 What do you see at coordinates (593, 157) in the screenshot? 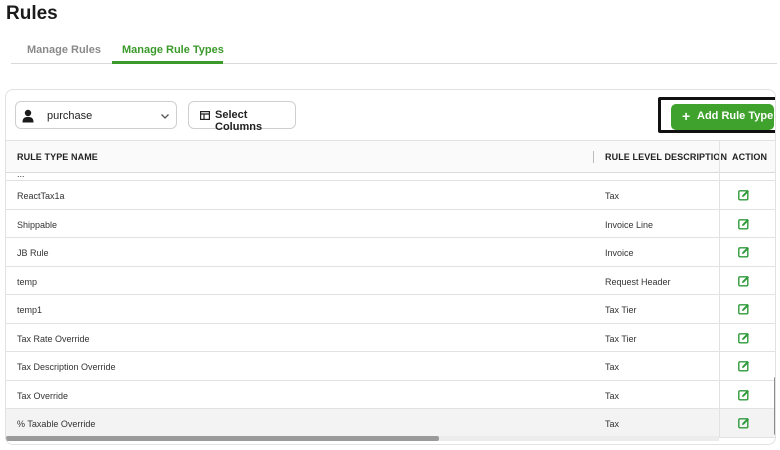
I see `column-resize-handle` at bounding box center [593, 157].